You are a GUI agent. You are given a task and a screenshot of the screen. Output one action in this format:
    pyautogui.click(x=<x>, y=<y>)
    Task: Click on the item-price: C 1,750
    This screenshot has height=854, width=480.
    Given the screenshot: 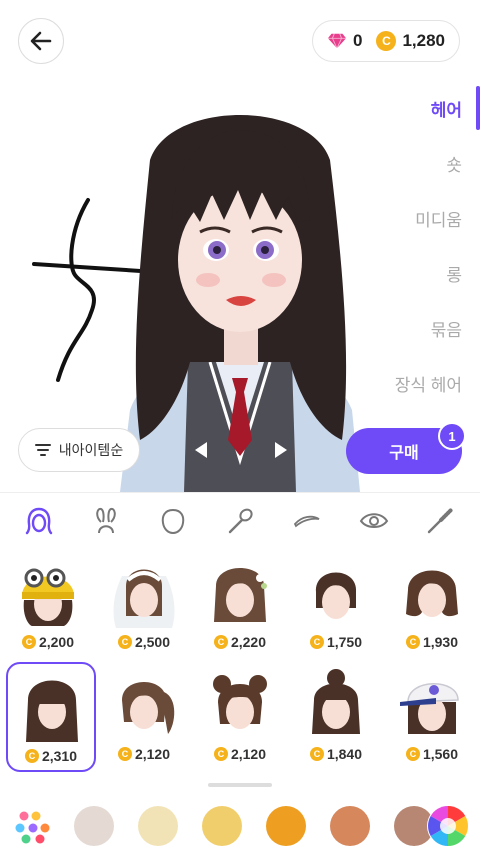 What is the action you would take?
    pyautogui.click(x=336, y=642)
    